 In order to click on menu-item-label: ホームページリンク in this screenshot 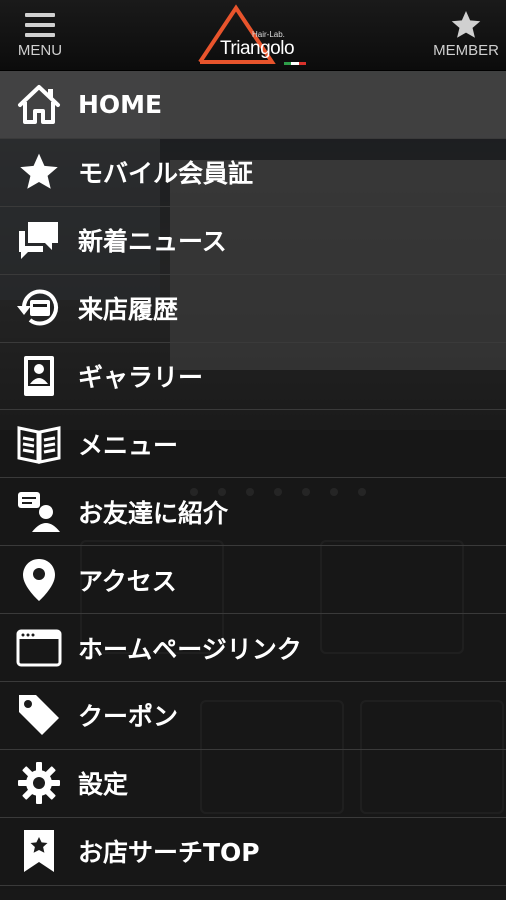, I will do `click(190, 649)`.